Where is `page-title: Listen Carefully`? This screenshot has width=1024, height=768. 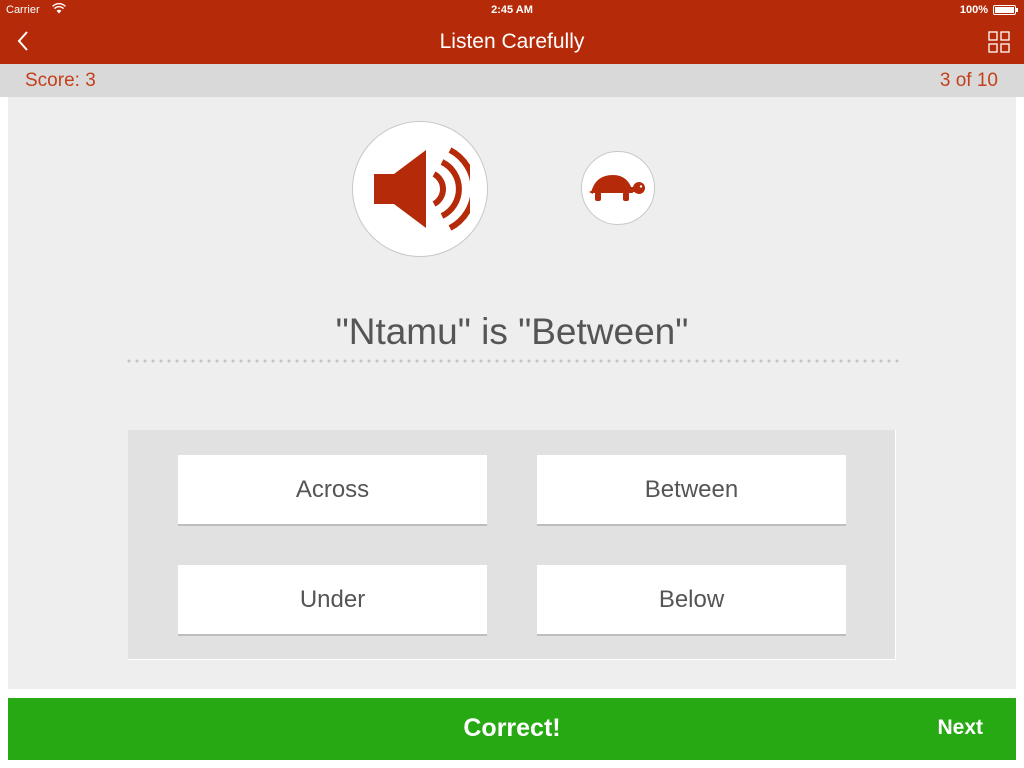
page-title: Listen Carefully is located at coordinates (512, 41).